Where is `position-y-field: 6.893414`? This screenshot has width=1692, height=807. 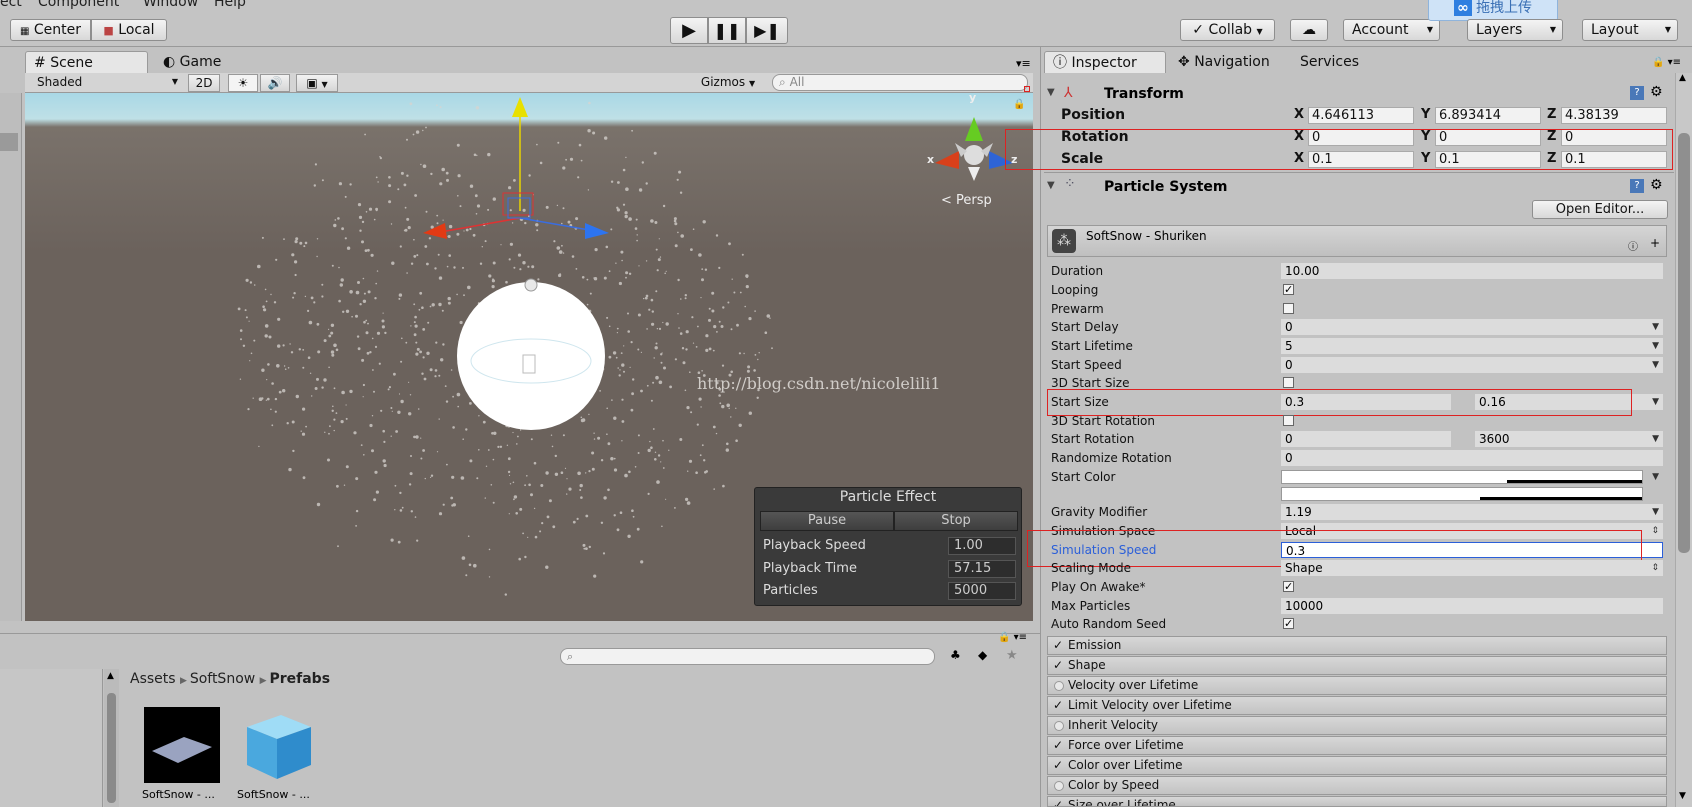
position-y-field: 6.893414 is located at coordinates (1488, 115).